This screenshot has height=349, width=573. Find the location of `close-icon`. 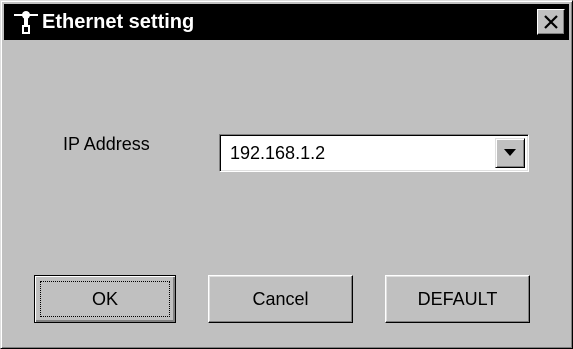

close-icon is located at coordinates (551, 22).